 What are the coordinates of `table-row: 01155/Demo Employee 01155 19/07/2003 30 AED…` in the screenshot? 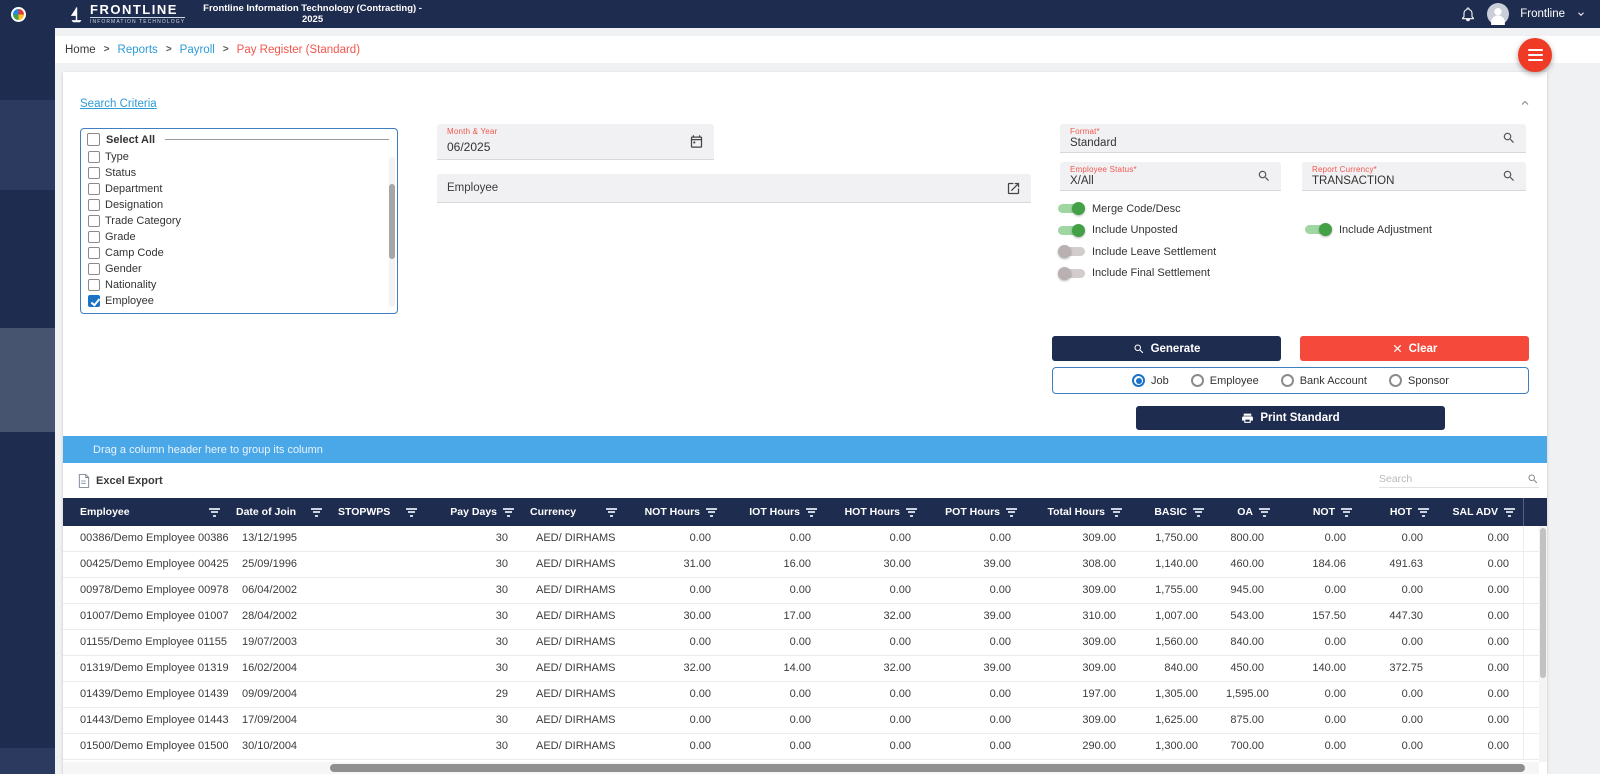 It's located at (805, 643).